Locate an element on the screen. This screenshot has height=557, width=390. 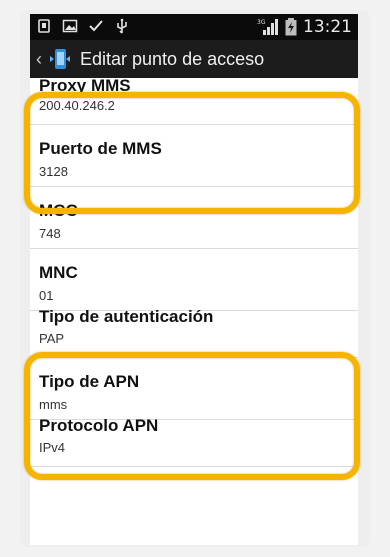
setting-label: Tipo de APN is located at coordinates (89, 381).